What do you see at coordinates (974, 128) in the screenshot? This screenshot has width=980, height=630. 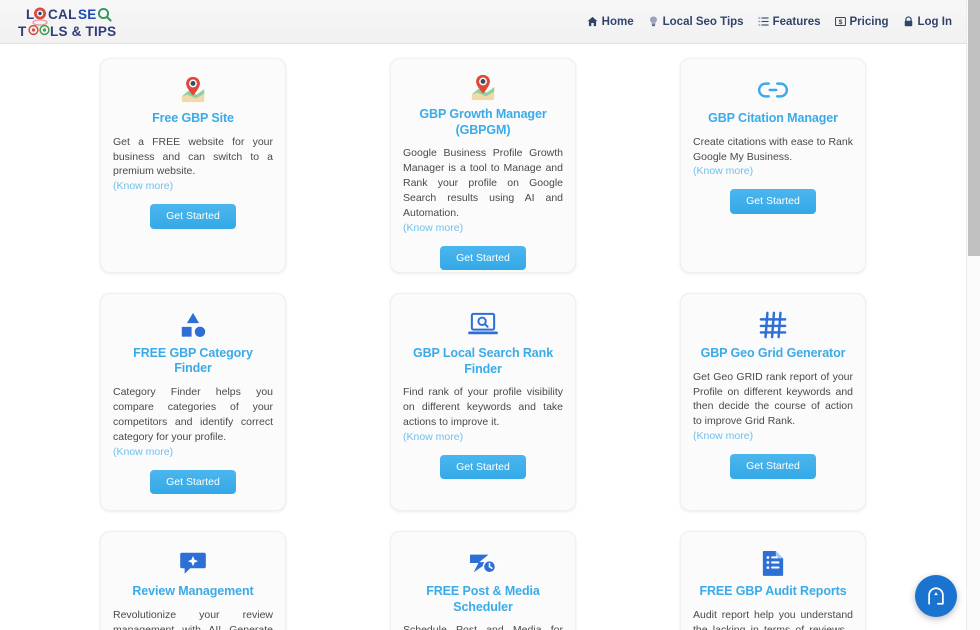 I see `scrollbar-thumb` at bounding box center [974, 128].